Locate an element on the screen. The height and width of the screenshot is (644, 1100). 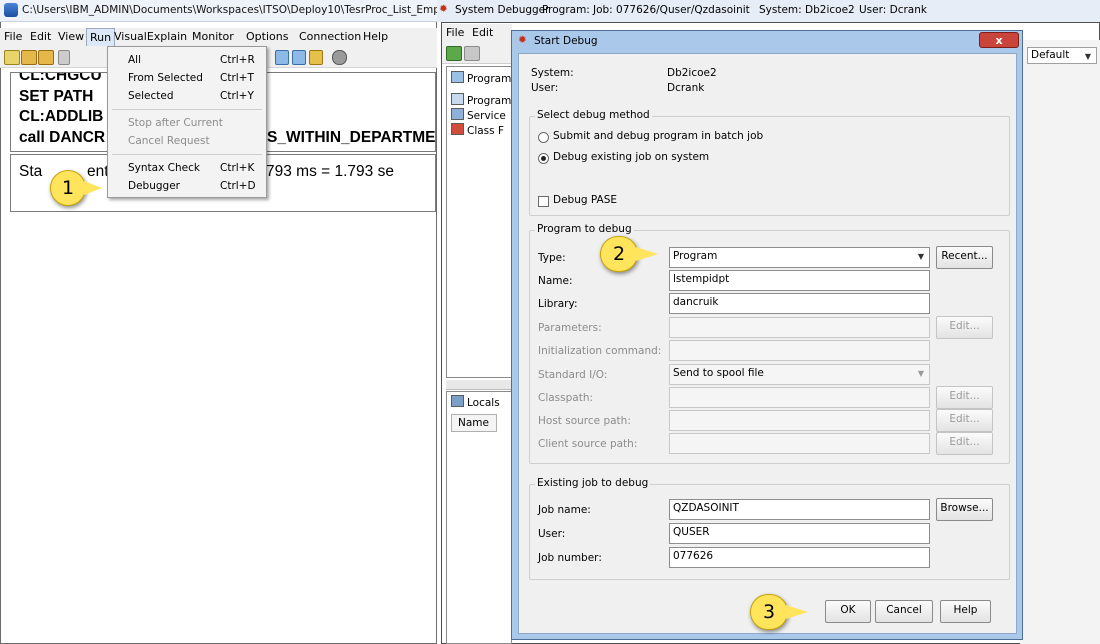
run-all-item: All is located at coordinates (134, 60).